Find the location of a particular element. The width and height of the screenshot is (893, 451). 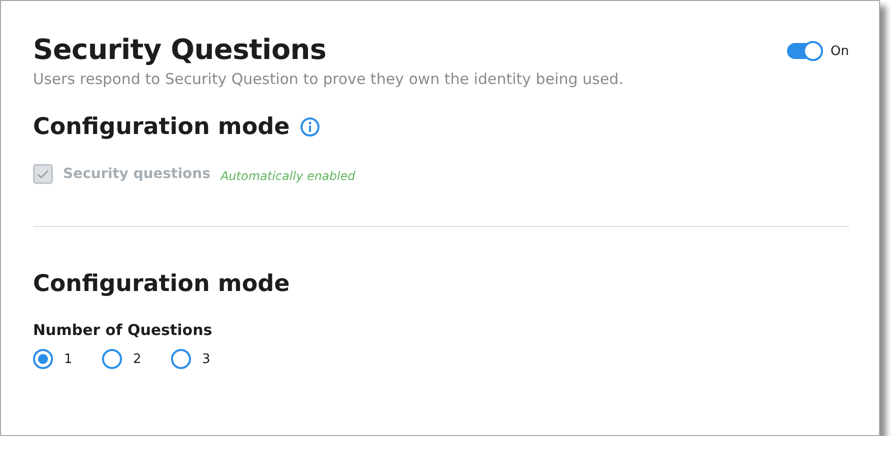

toggle-switch is located at coordinates (803, 51).